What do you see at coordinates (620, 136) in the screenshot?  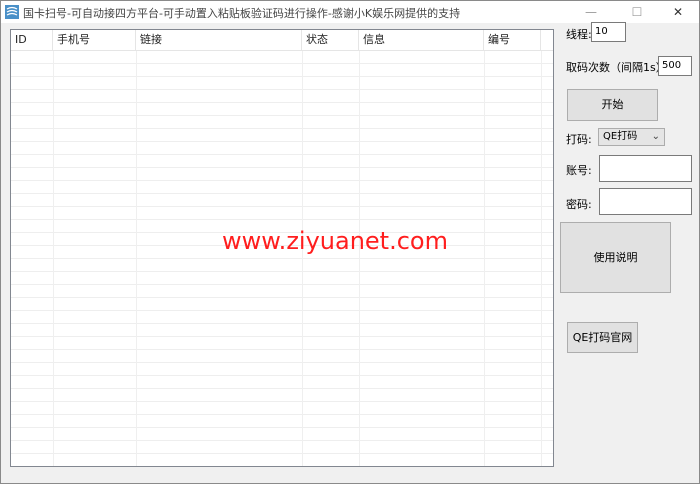 I see `captcha-selected-value: QE打码` at bounding box center [620, 136].